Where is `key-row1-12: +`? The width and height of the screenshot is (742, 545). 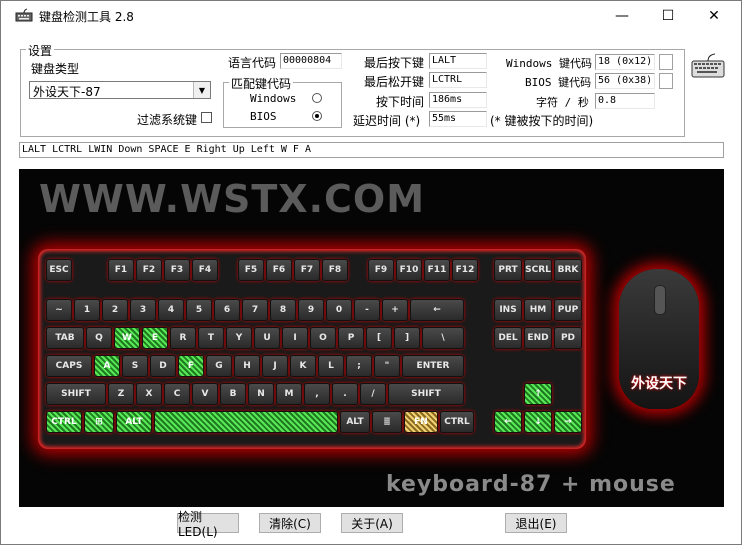
key-row1-12: + is located at coordinates (395, 310).